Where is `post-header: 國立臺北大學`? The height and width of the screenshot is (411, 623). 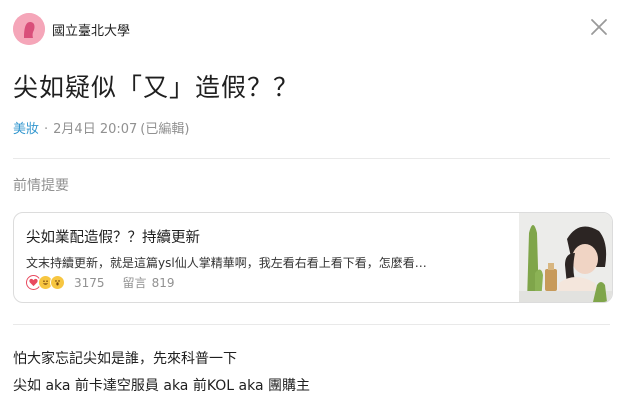 post-header: 國立臺北大學 is located at coordinates (71, 29).